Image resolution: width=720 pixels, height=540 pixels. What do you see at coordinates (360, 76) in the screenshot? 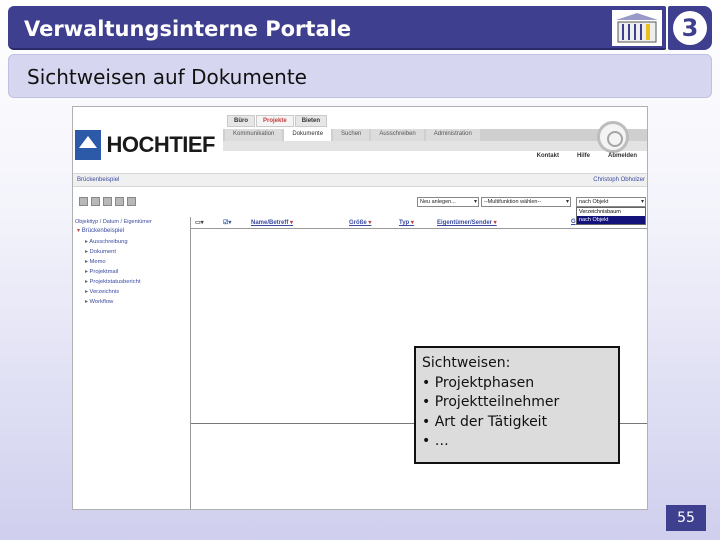
I see `slide-subtitle-bar: Sichtweisen auf Dokumente` at bounding box center [360, 76].